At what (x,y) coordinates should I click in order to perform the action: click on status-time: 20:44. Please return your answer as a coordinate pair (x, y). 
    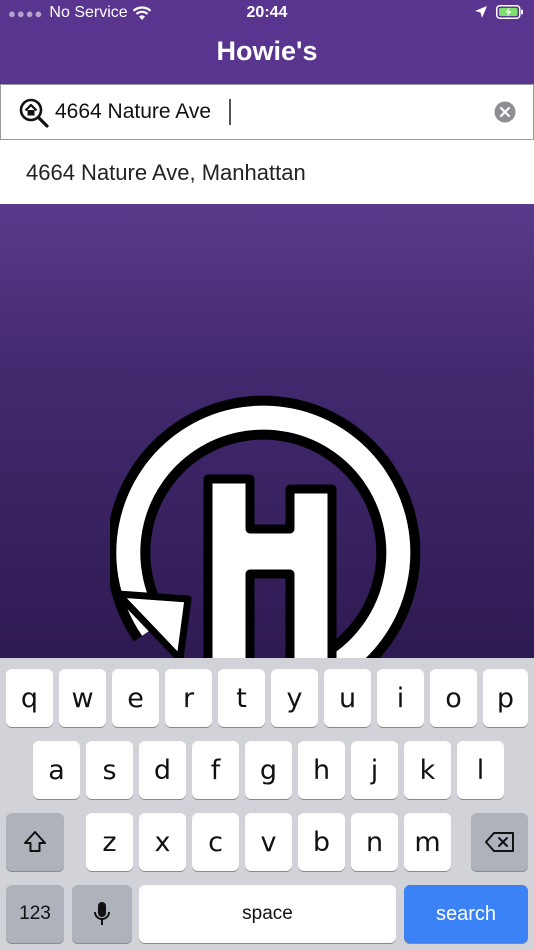
    Looking at the image, I should click on (267, 12).